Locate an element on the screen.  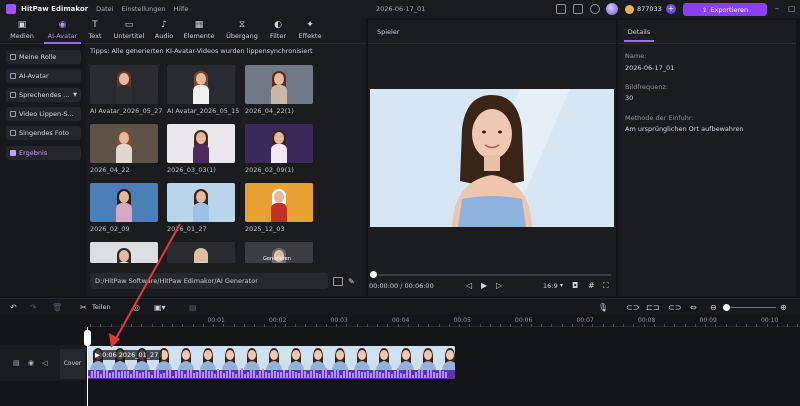
tool-ai-avatar: ◉ AI-Avatar is located at coordinates (62, 31).